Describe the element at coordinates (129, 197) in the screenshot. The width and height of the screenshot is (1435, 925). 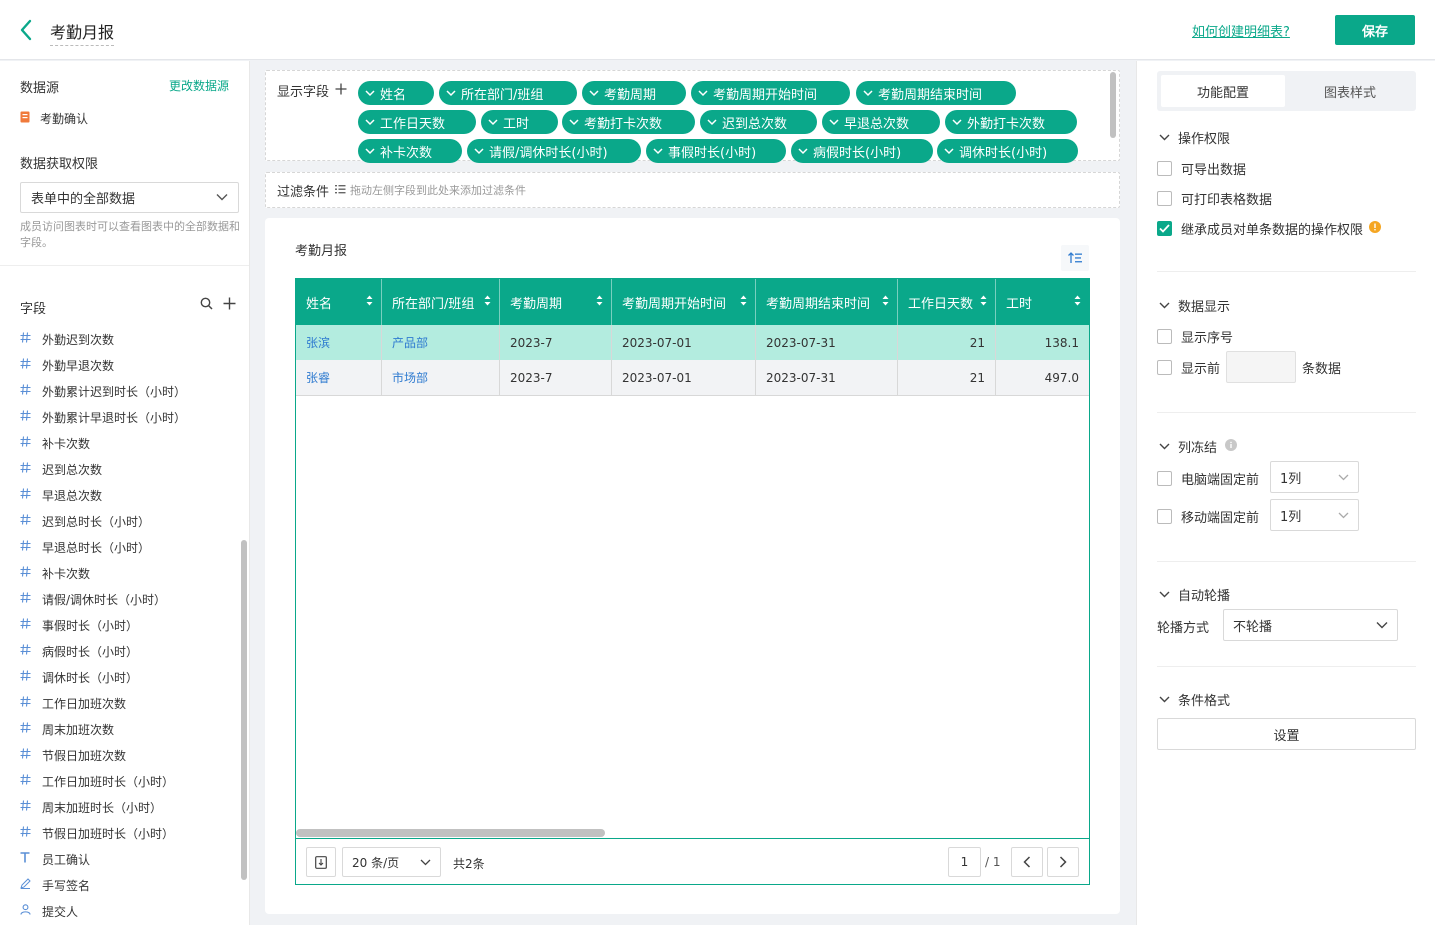
I see `permission-select: 表单中的全部数据` at that location.